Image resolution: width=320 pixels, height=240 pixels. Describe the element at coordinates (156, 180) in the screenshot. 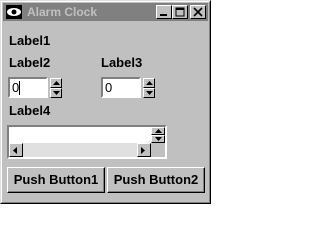

I see `push-button-2: Push Button2` at that location.